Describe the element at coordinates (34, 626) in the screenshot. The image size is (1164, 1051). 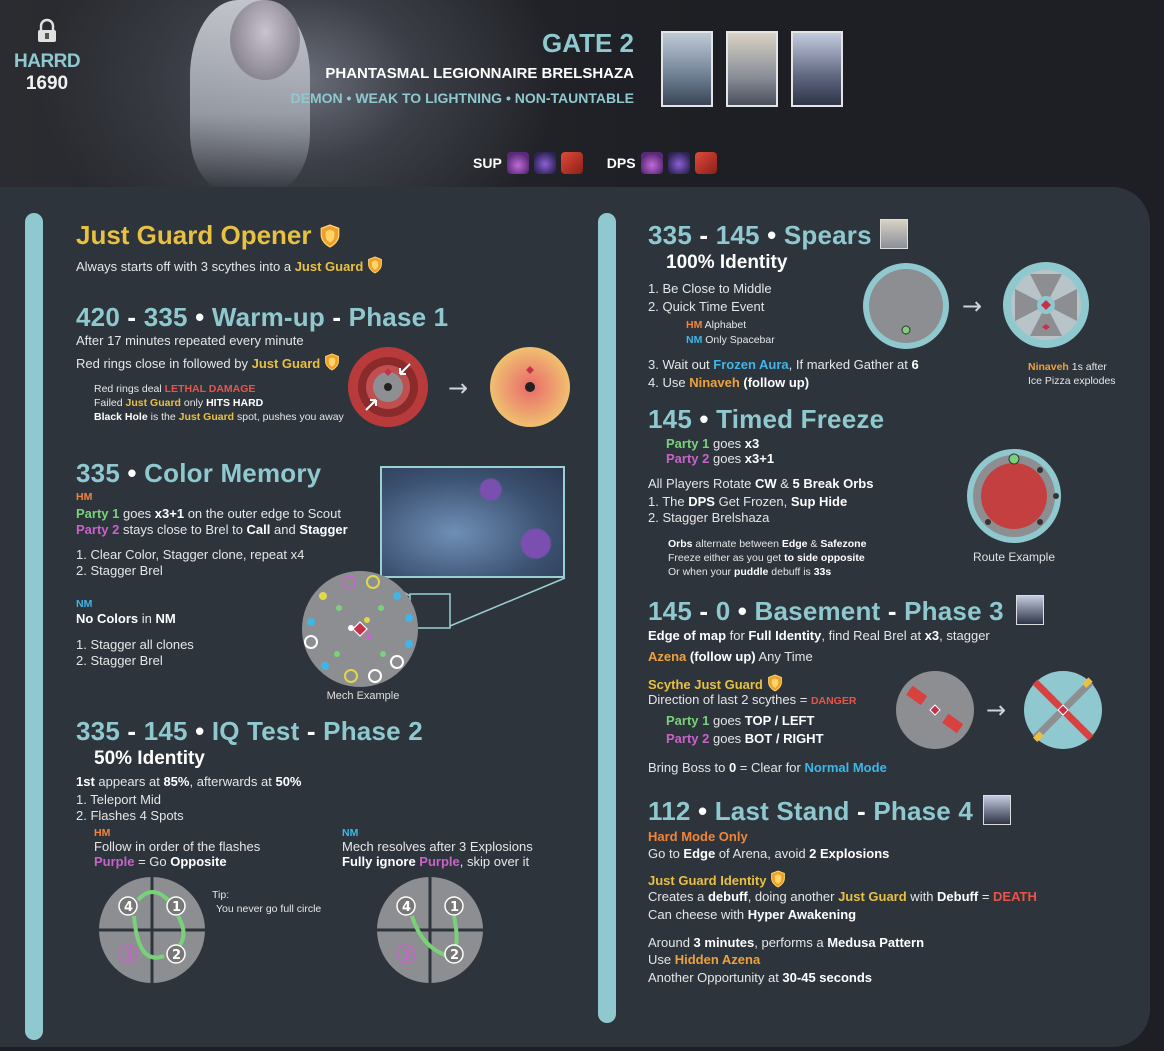
I see `left-divider` at that location.